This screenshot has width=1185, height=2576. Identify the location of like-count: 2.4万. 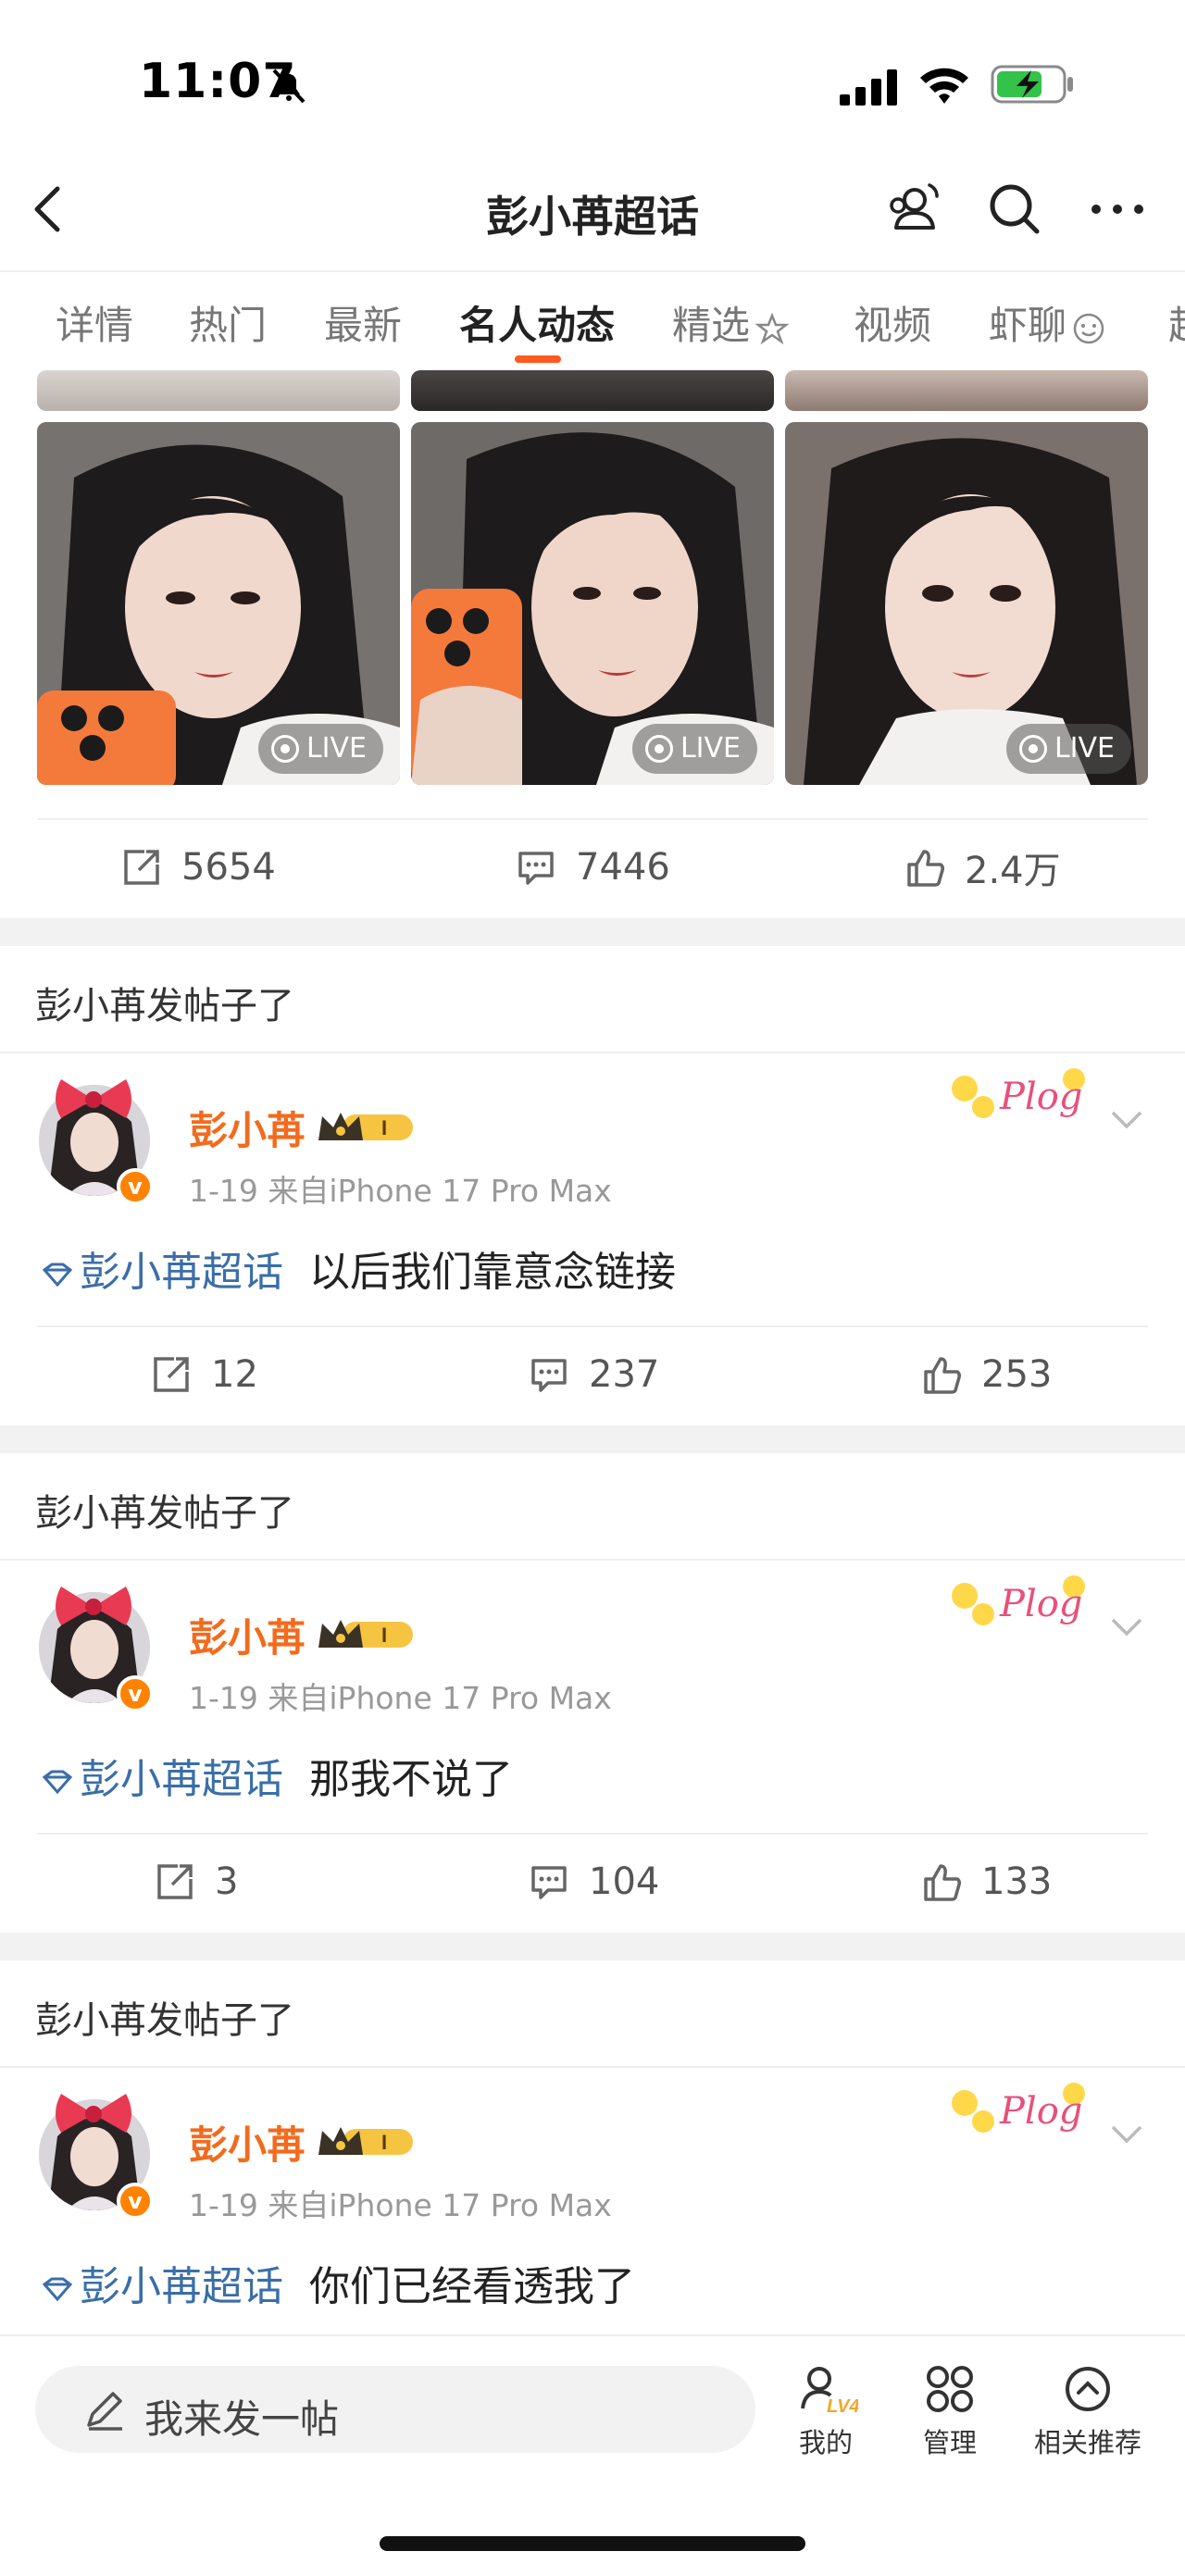
(1013, 871).